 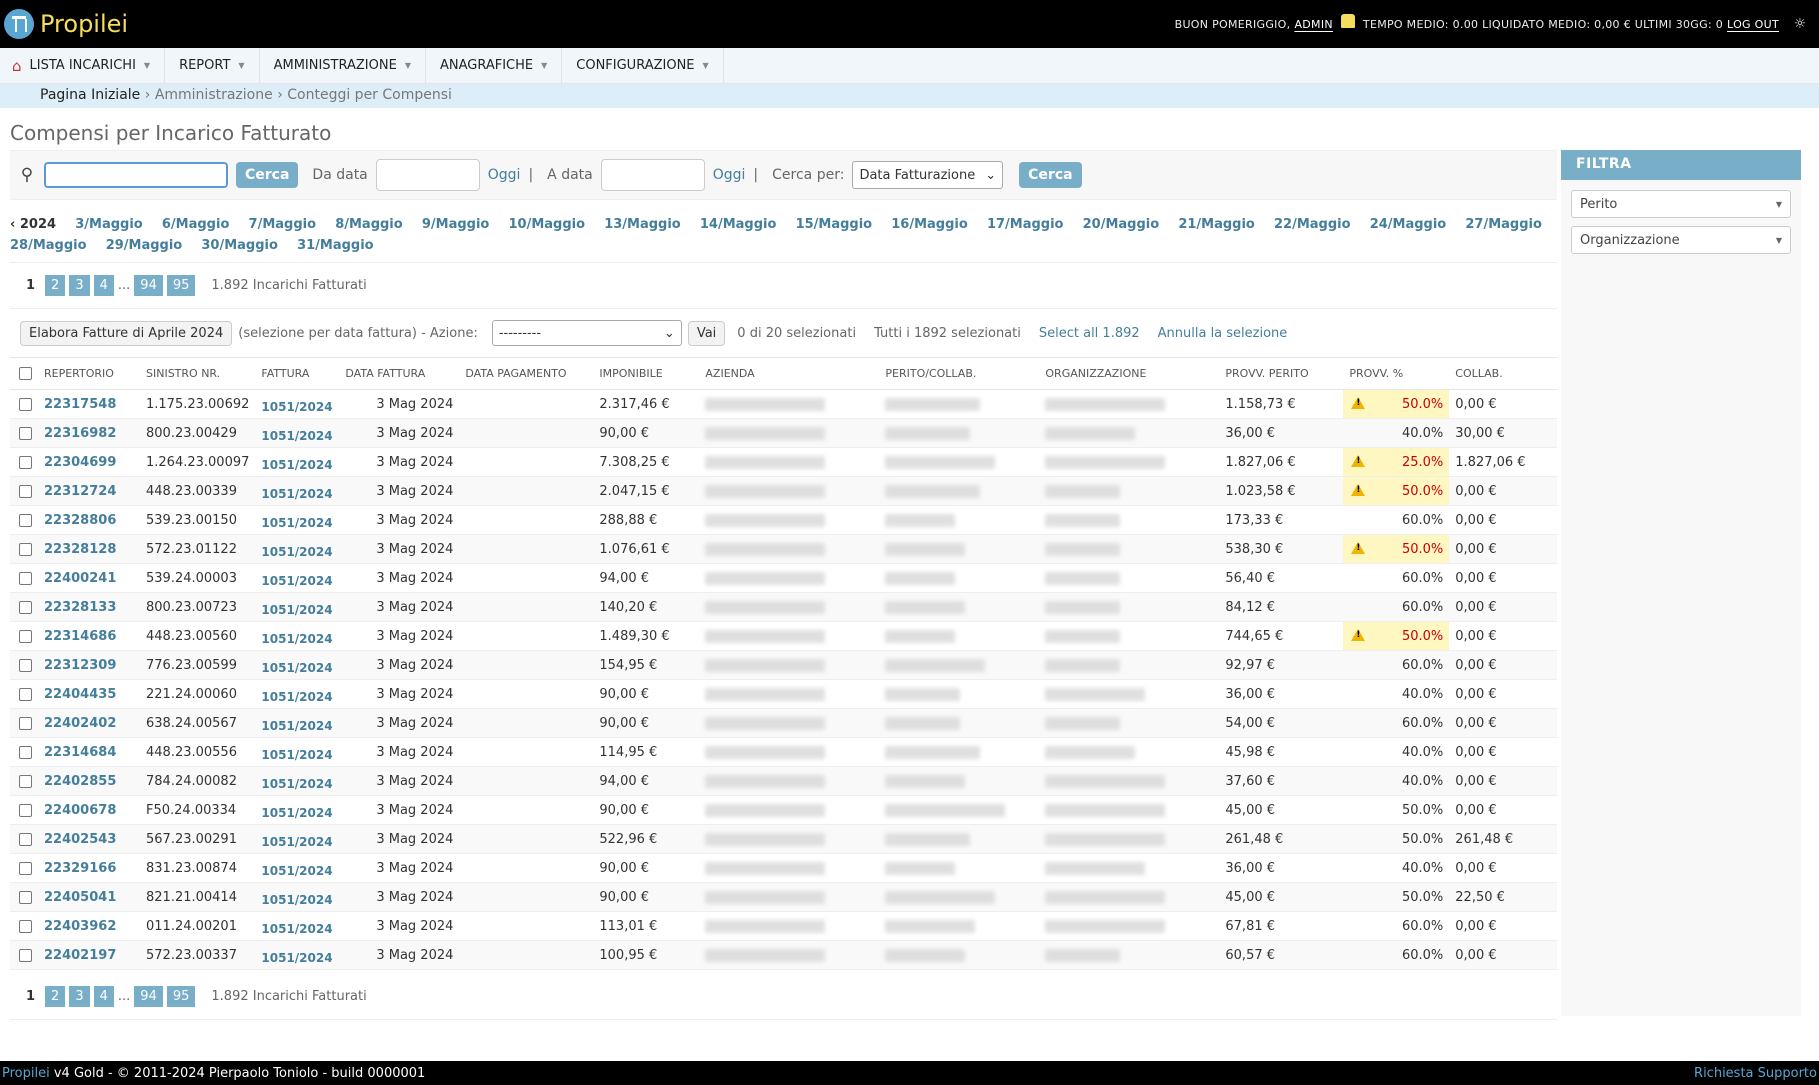 I want to click on date-link: 17/Maggio, so click(x=1025, y=224).